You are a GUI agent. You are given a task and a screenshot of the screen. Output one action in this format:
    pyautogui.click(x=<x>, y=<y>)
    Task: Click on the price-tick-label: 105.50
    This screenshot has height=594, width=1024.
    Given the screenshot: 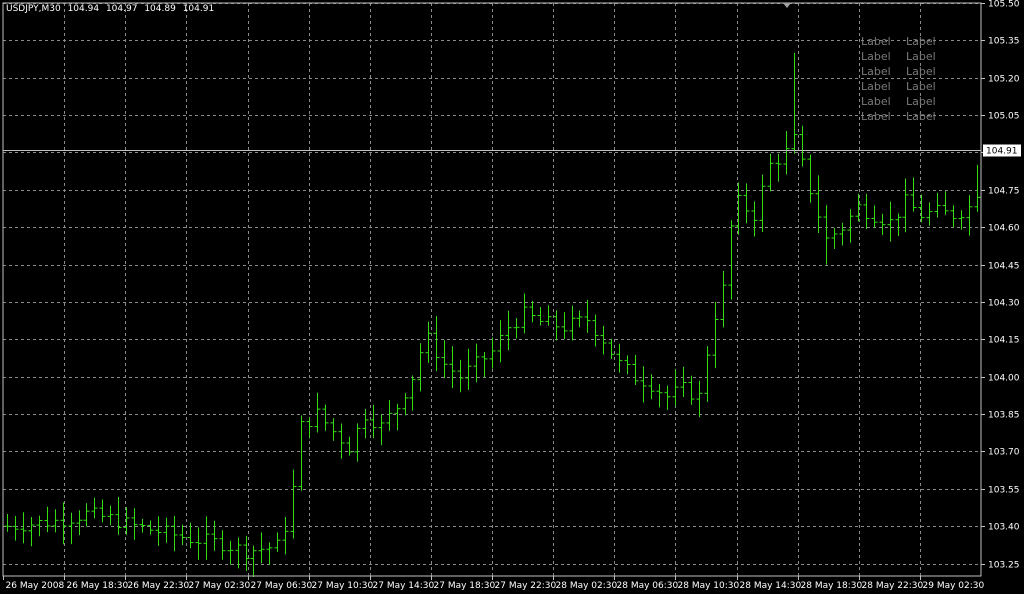 What is the action you would take?
    pyautogui.click(x=1004, y=5)
    